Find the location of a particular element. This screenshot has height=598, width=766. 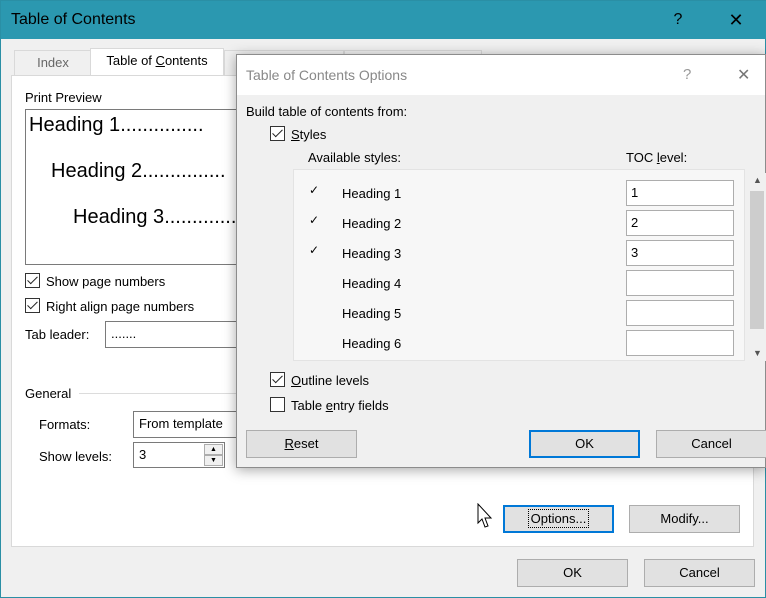

right-align-label: Right align page numbers is located at coordinates (120, 306).